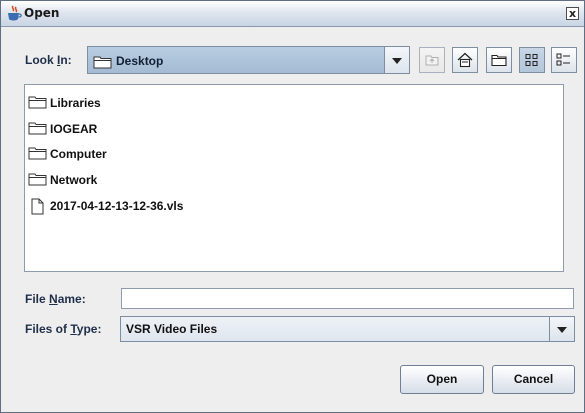 This screenshot has height=413, width=585. I want to click on file-type-dropdown-button, so click(561, 329).